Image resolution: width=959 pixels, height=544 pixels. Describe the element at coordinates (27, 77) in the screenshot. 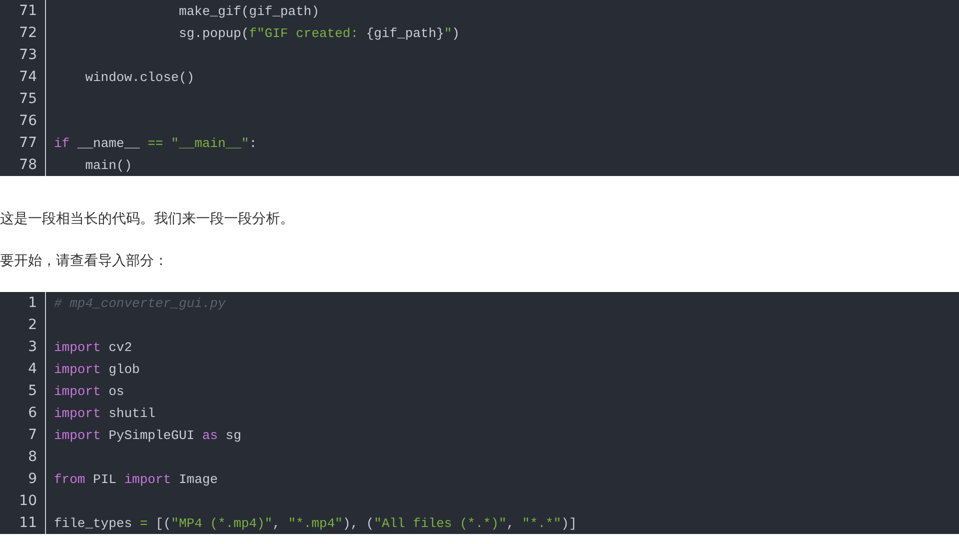

I see `line-number: 74` at that location.